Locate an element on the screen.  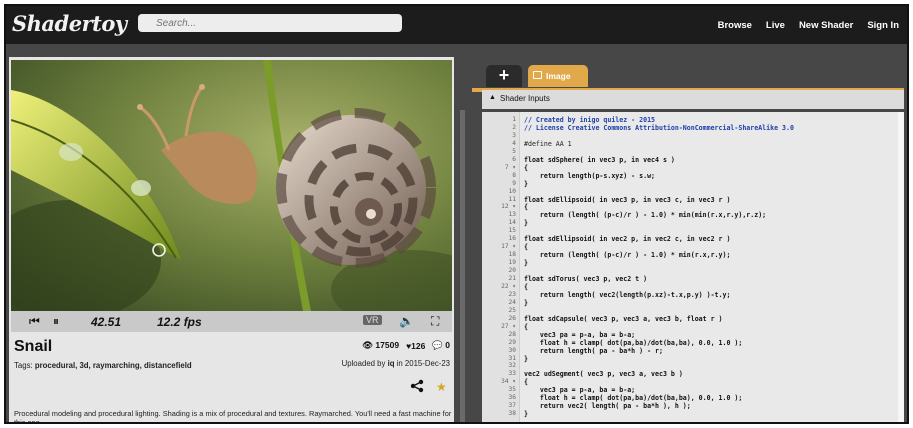
nav-browse: Browse is located at coordinates (735, 25).